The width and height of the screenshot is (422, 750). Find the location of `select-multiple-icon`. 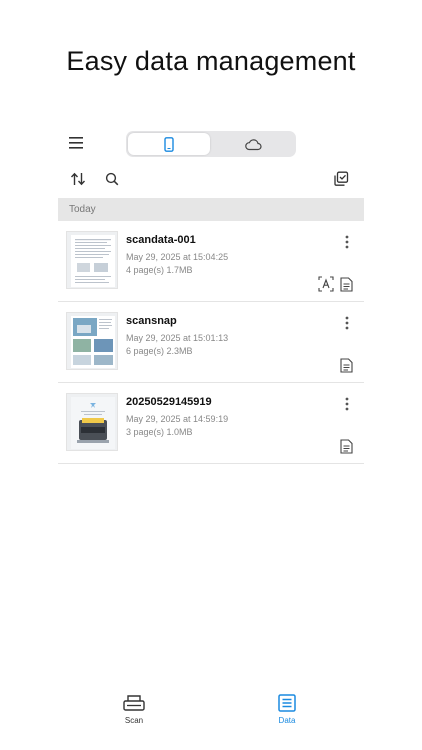

select-multiple-icon is located at coordinates (341, 179).